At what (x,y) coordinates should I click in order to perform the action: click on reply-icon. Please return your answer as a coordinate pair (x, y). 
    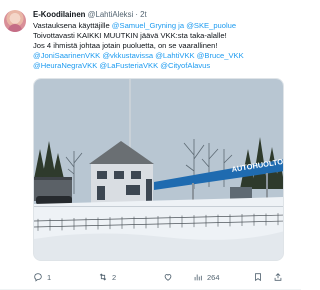
    Looking at the image, I should click on (38, 277).